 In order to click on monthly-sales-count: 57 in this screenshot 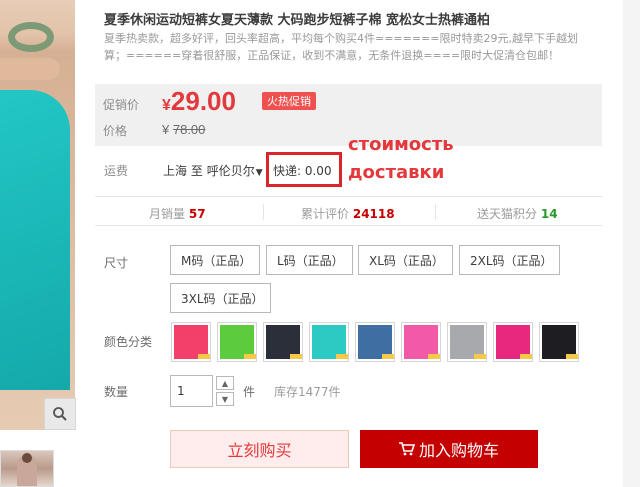, I will do `click(197, 214)`.